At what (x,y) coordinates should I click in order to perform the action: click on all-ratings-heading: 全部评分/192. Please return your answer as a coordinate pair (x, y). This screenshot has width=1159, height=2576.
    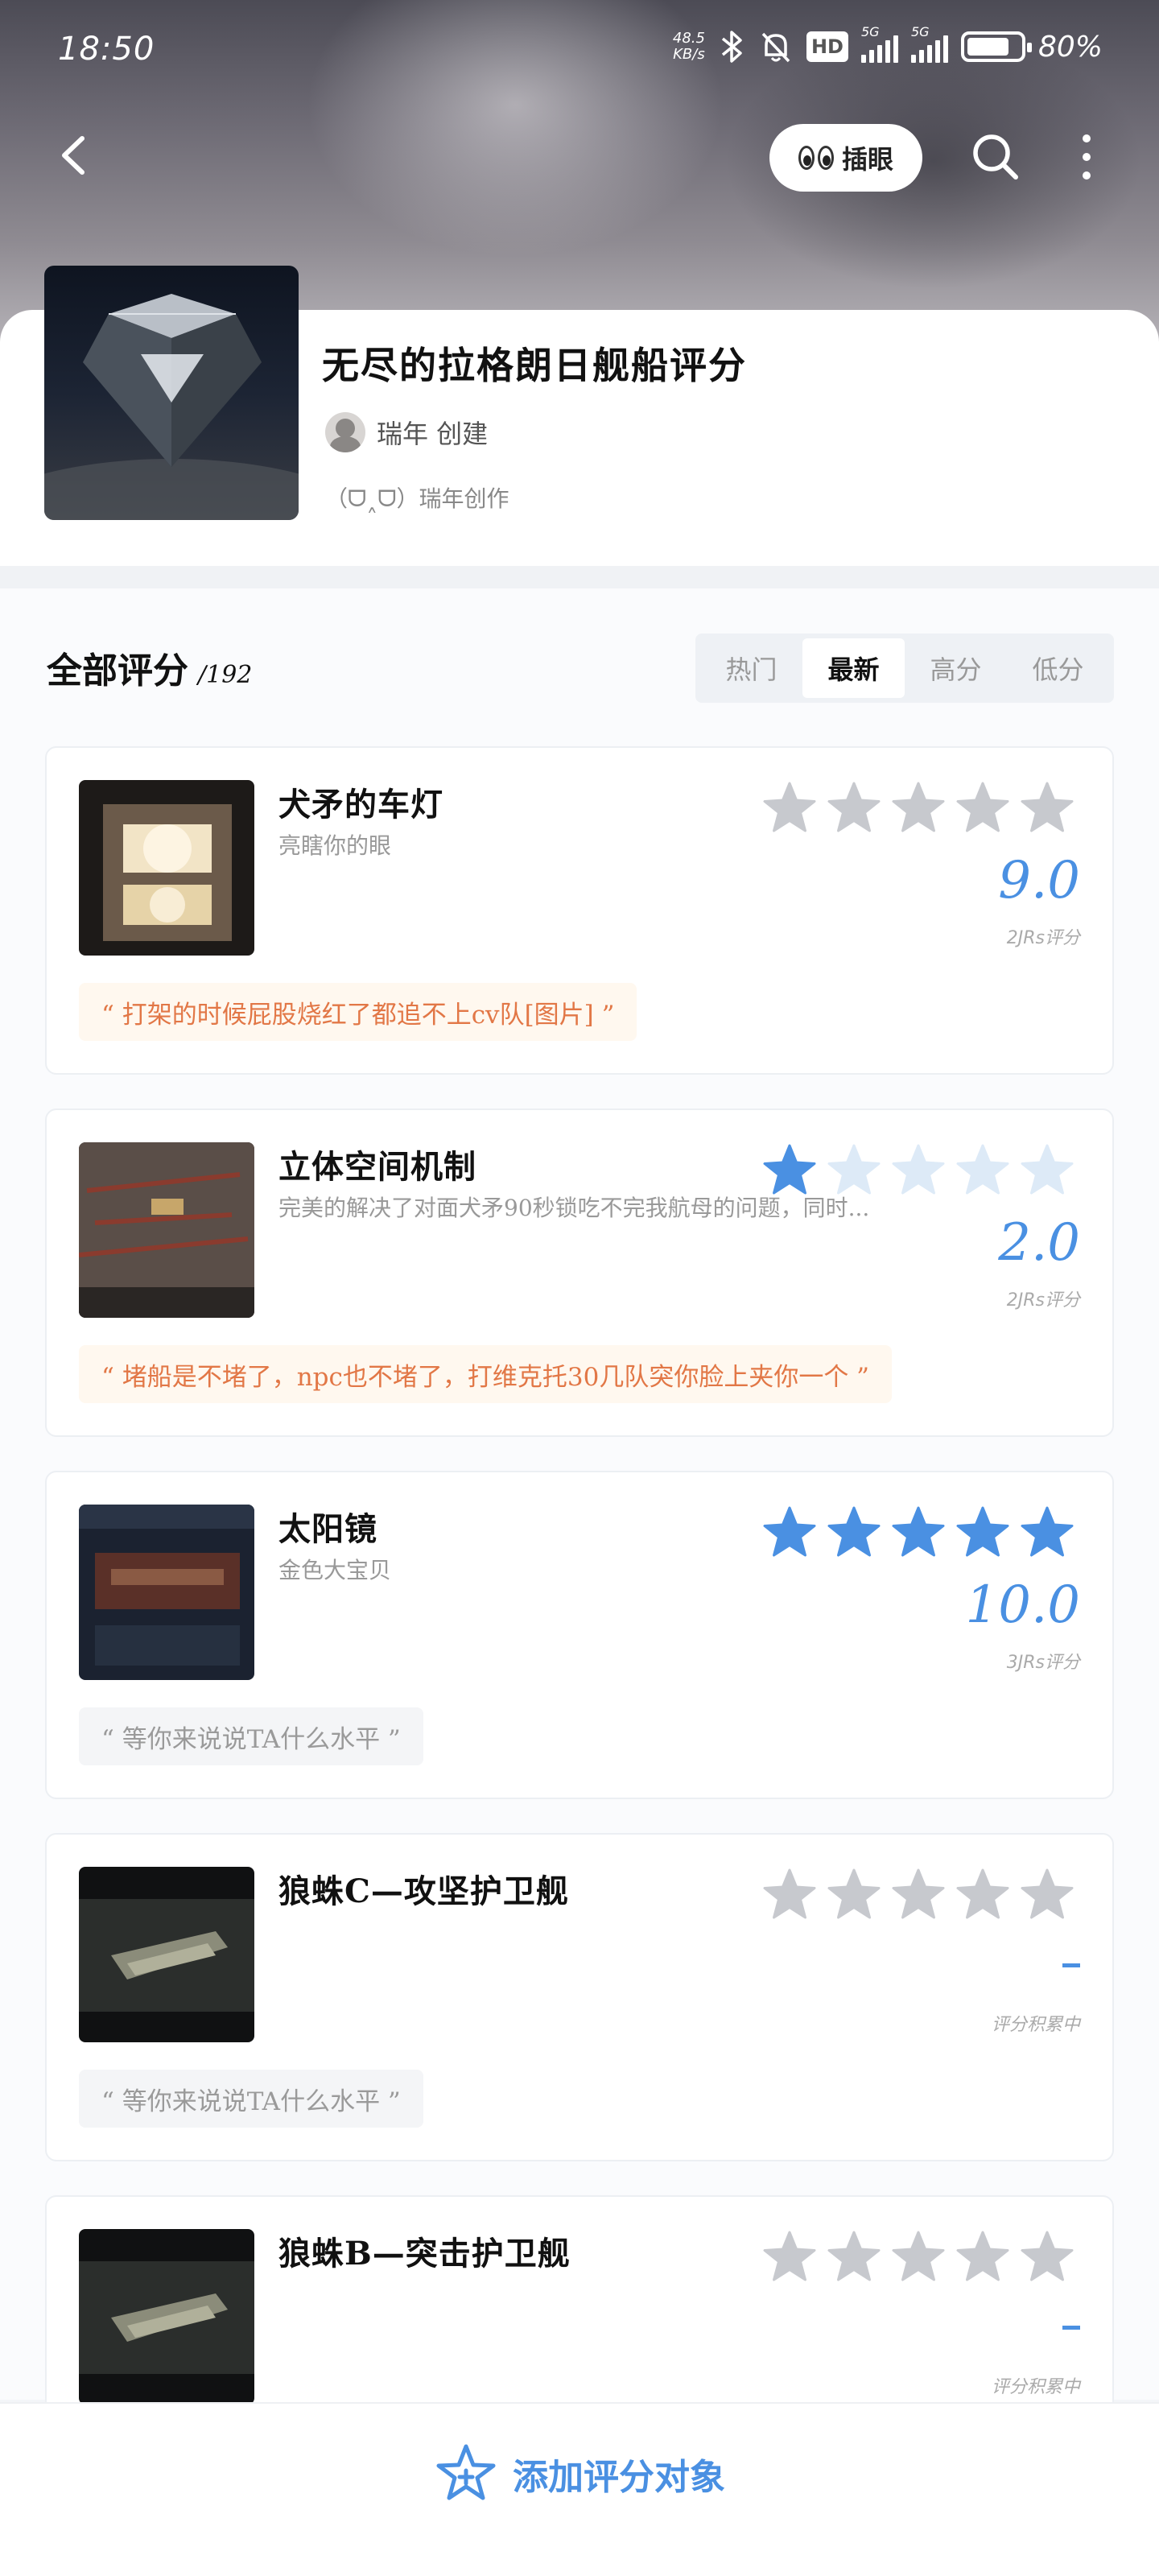
    Looking at the image, I should click on (149, 667).